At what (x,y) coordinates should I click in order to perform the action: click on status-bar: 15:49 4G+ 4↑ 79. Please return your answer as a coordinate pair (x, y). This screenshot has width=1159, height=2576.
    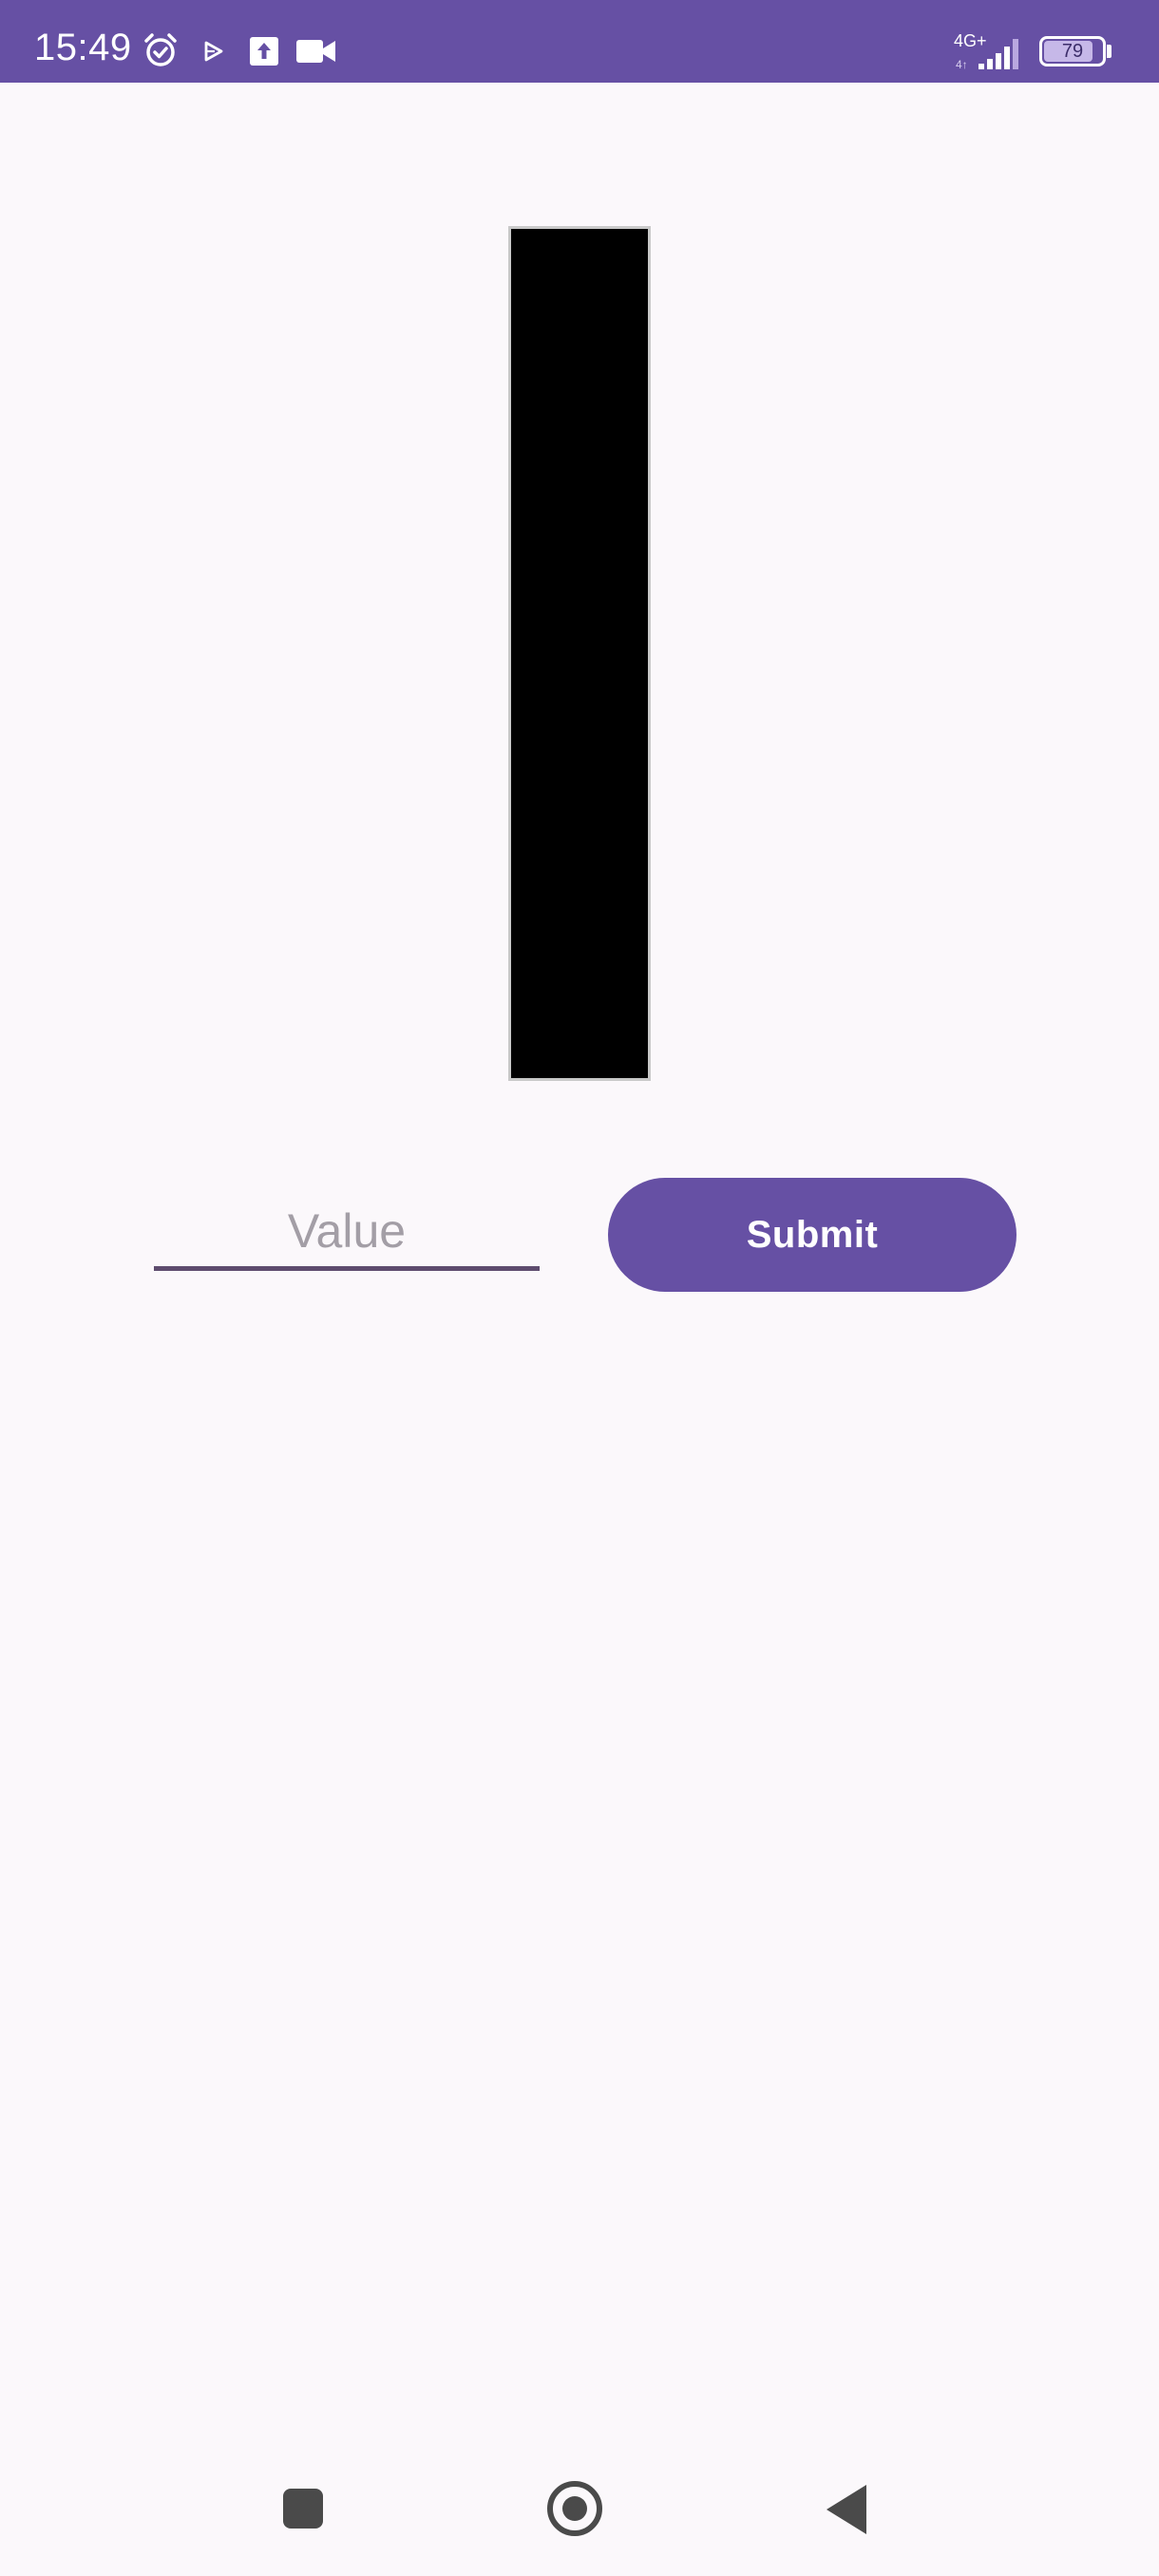
    Looking at the image, I should click on (579, 41).